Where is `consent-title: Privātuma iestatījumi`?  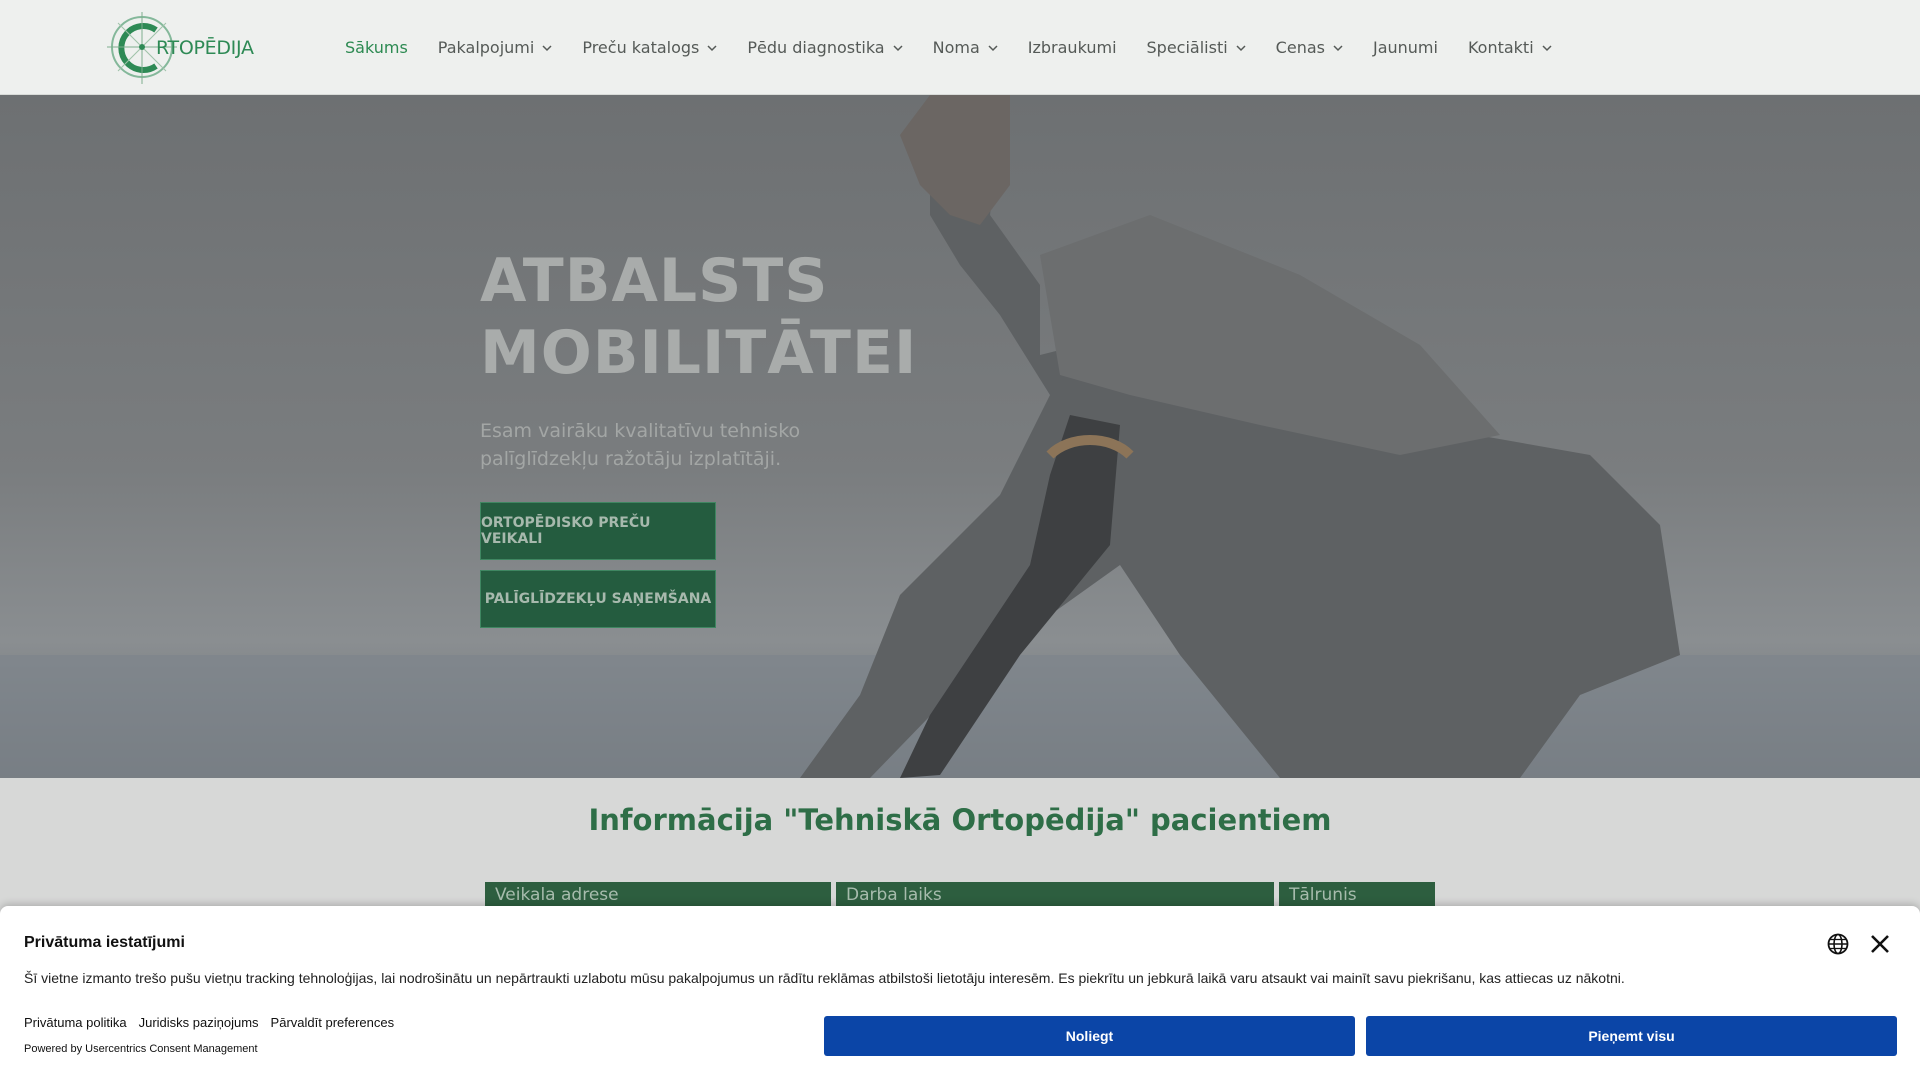
consent-title: Privātuma iestatījumi is located at coordinates (104, 942).